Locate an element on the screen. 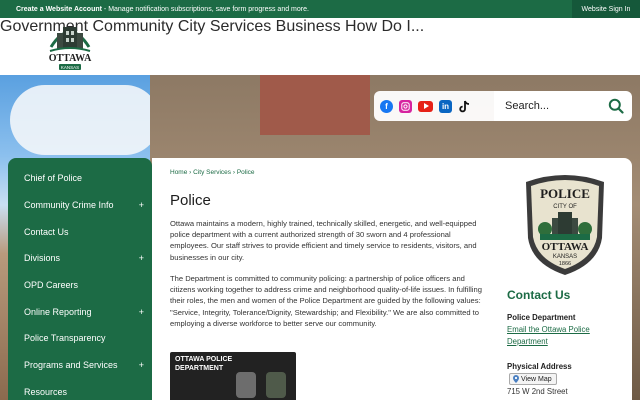  sidebar-item-programs-and-services: Programs and Services + is located at coordinates (80, 365).